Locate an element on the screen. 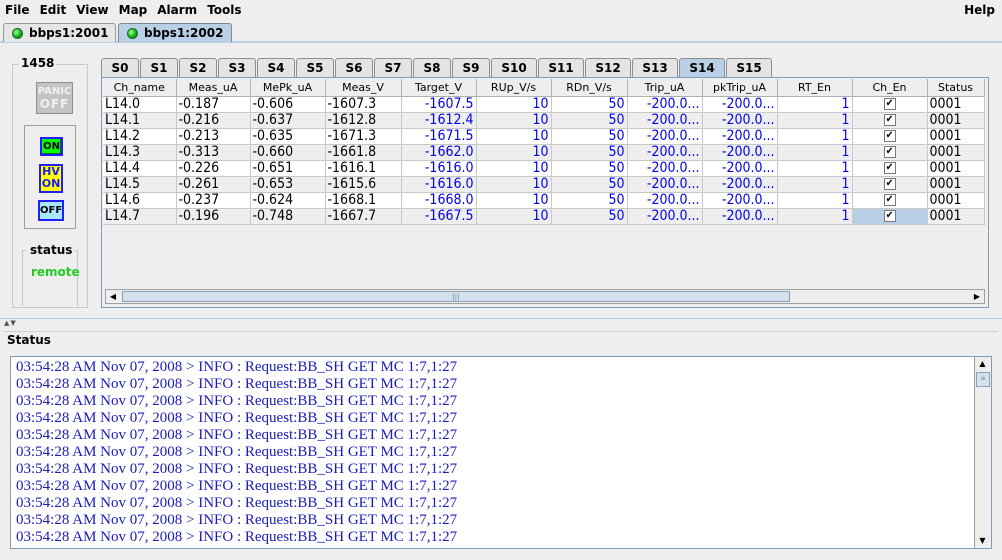 This screenshot has width=1002, height=560. column-header-mepk-ua: MePk_uA is located at coordinates (288, 88).